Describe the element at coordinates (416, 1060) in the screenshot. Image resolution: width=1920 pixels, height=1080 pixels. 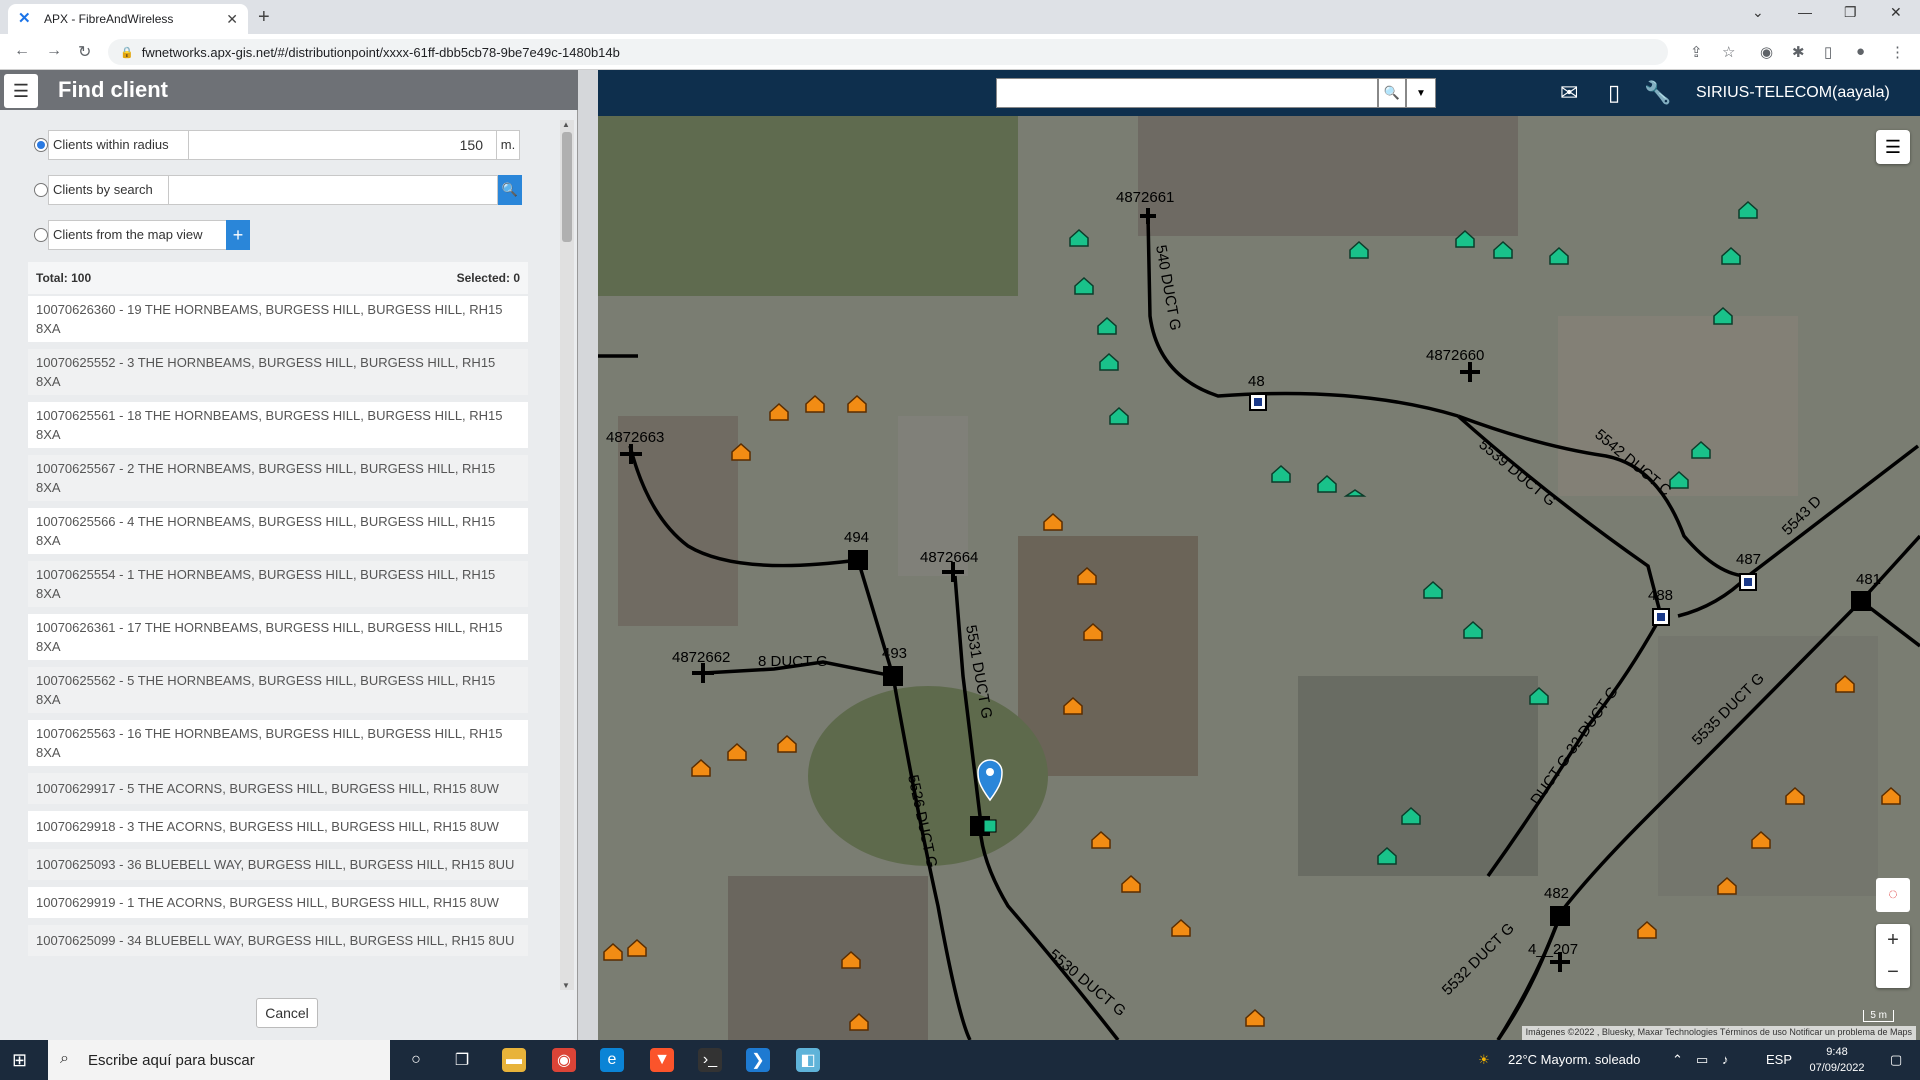
I see `cortana-icon: ○` at that location.